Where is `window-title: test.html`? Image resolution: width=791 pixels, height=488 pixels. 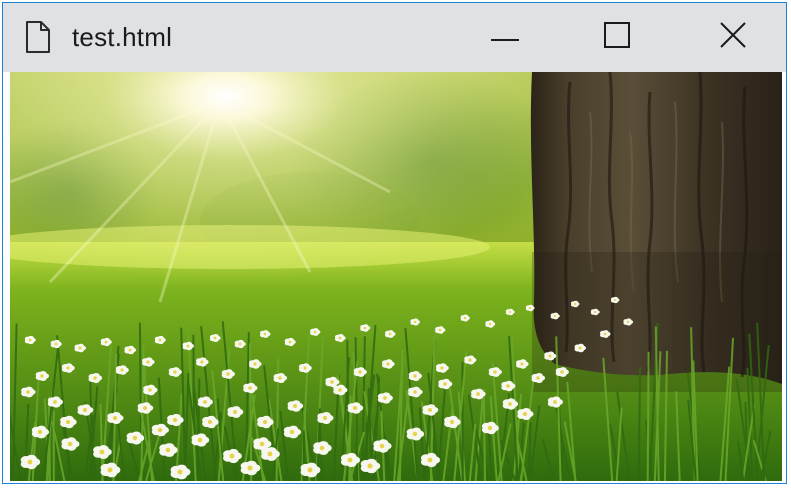 window-title: test.html is located at coordinates (122, 37).